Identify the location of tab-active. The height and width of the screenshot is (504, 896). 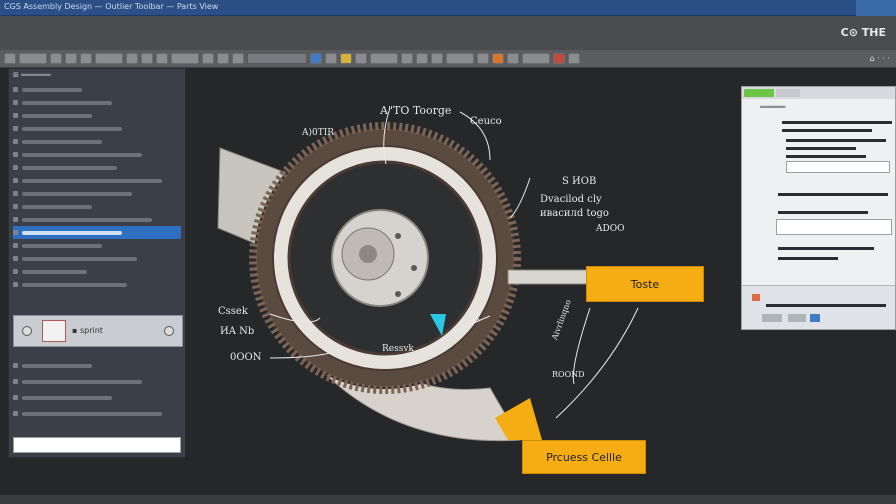
(759, 93).